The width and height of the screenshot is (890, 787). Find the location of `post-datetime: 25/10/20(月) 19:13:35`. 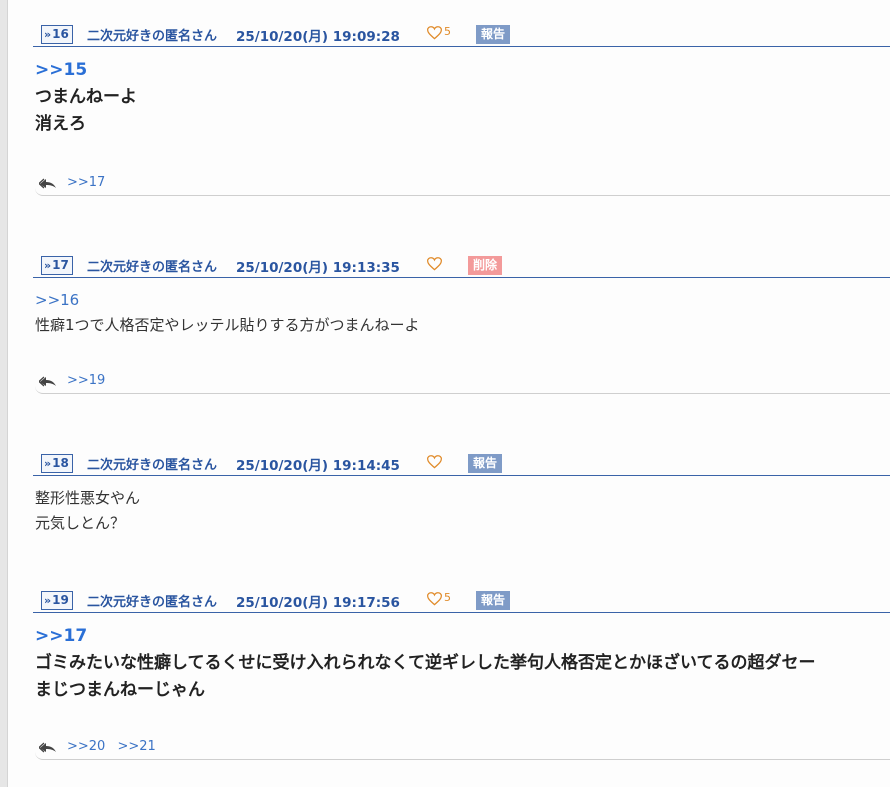

post-datetime: 25/10/20(月) 19:13:35 is located at coordinates (318, 268).